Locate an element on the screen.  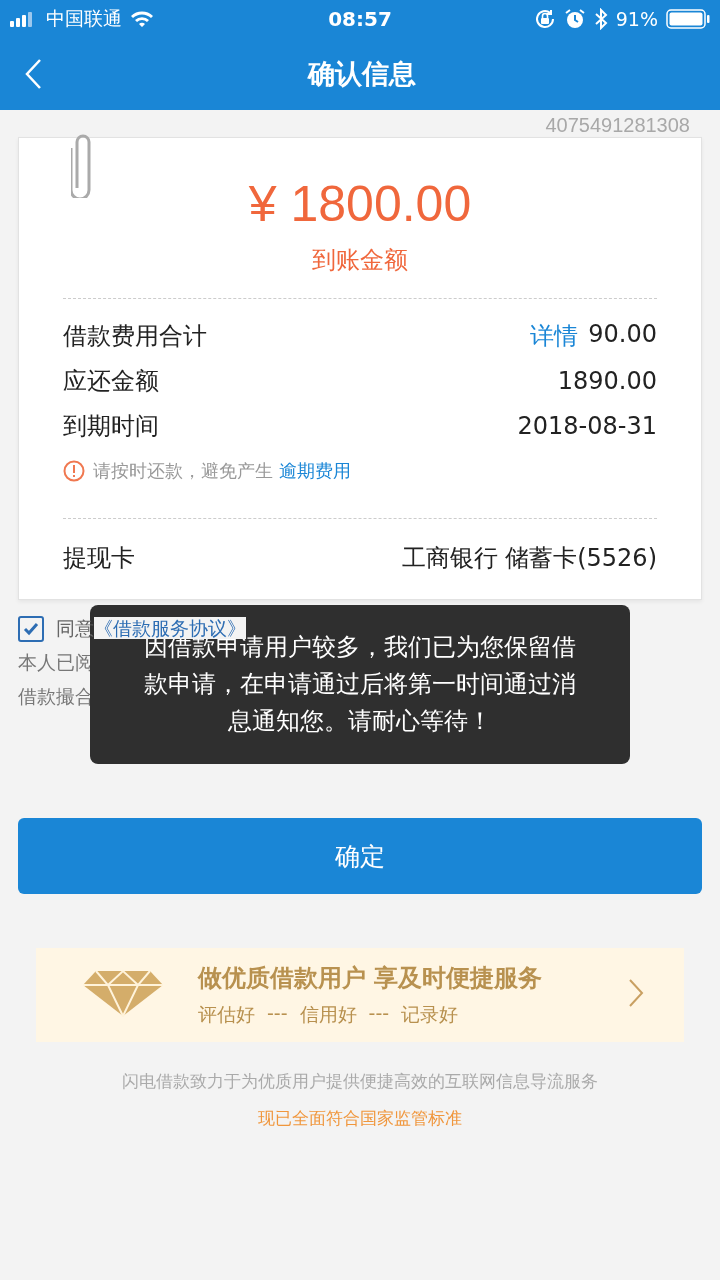
row-label: 应还金额 is located at coordinates (111, 381).